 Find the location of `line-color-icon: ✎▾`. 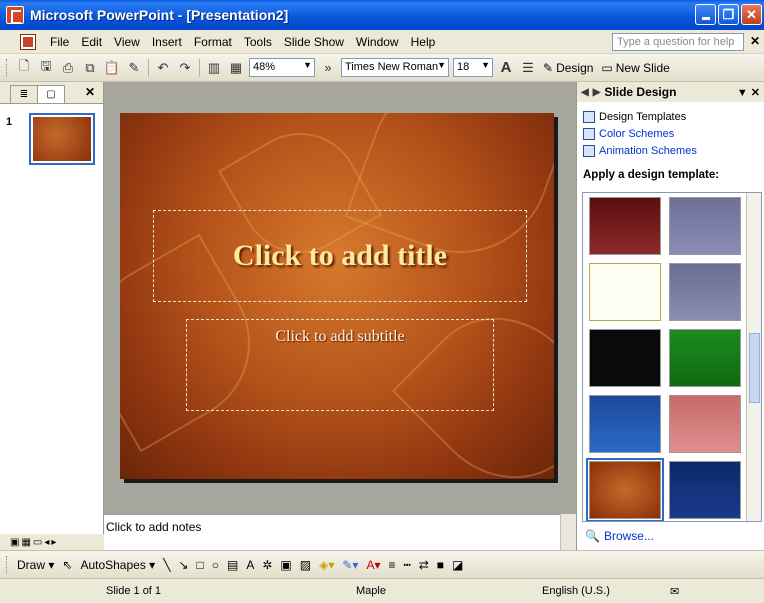

line-color-icon: ✎▾ is located at coordinates (350, 565).